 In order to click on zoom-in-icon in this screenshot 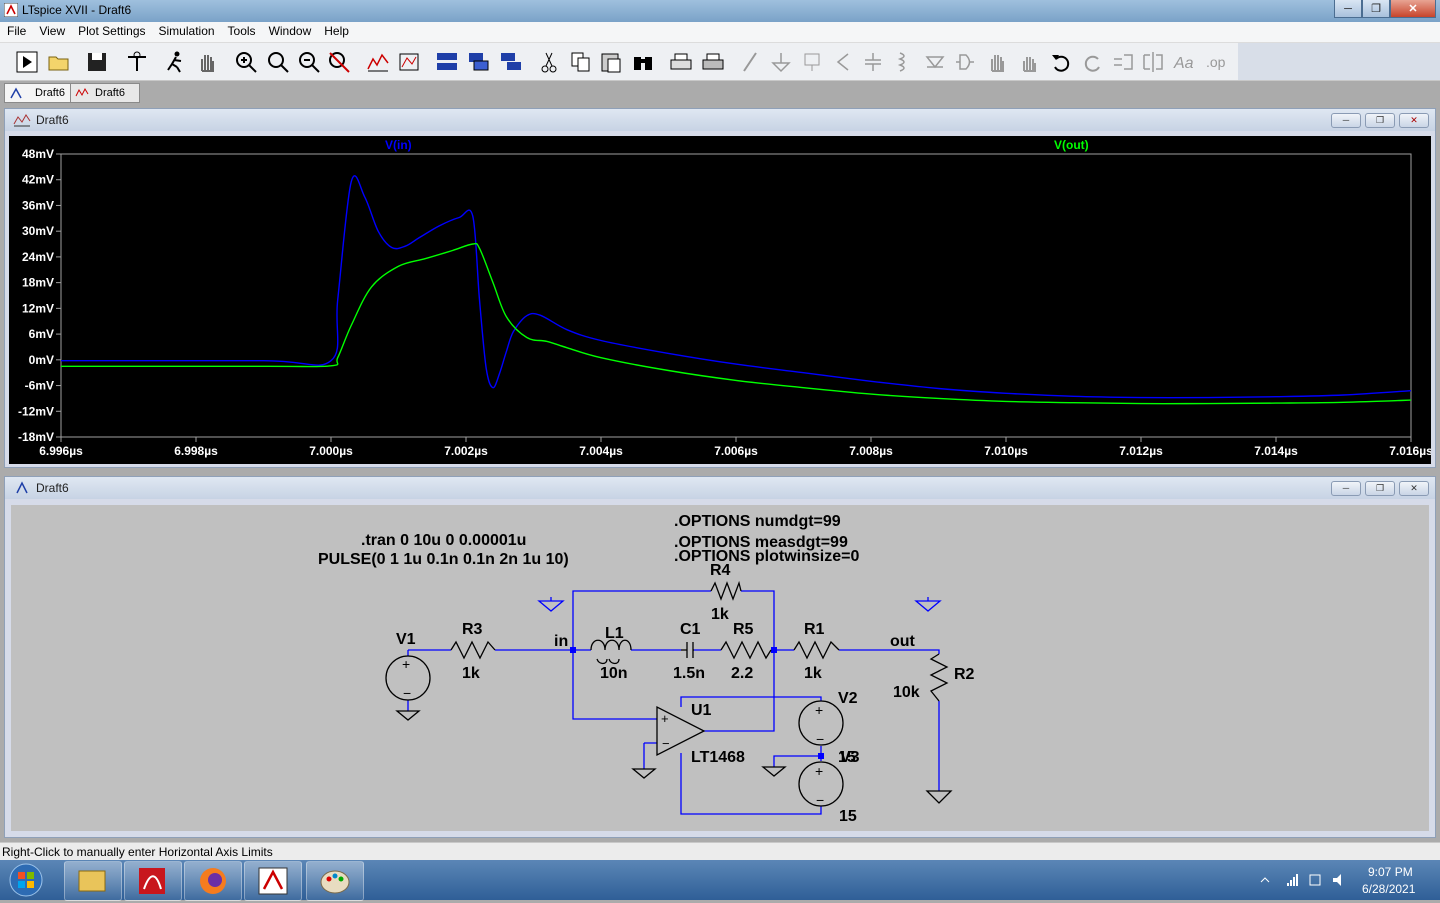, I will do `click(246, 62)`.